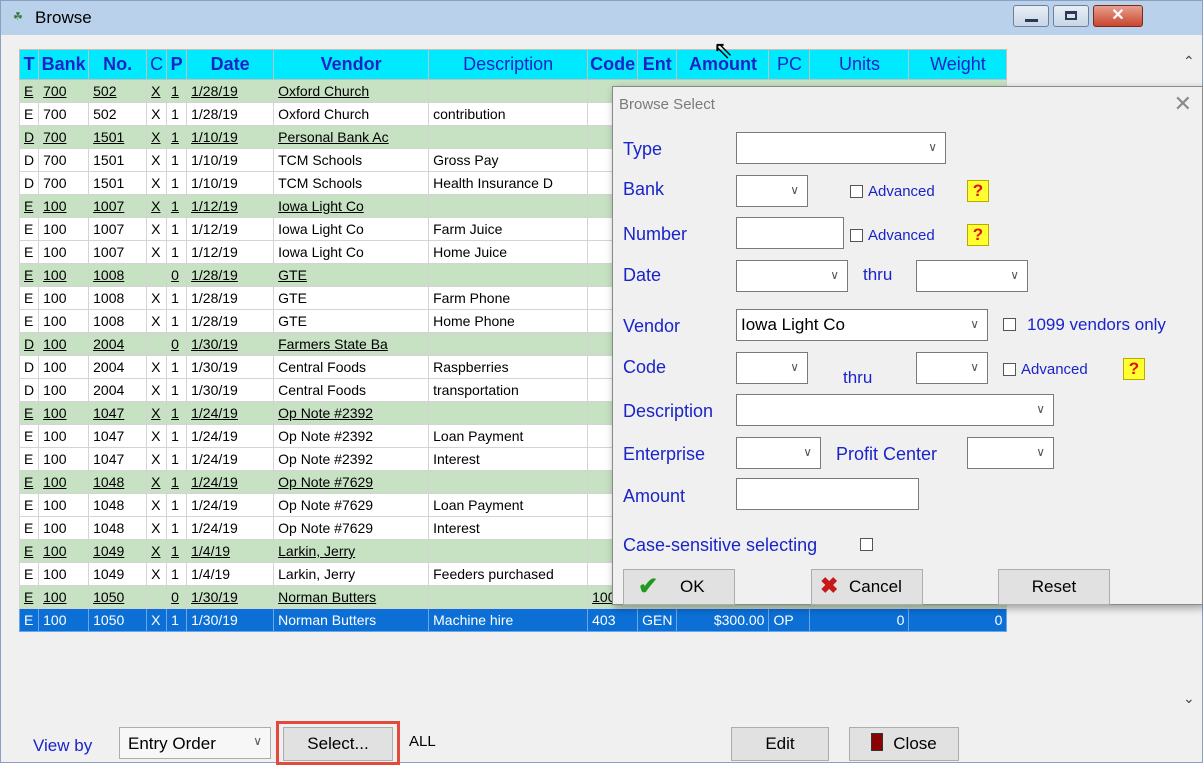 This screenshot has width=1203, height=765. I want to click on cell-units: 0, so click(859, 620).